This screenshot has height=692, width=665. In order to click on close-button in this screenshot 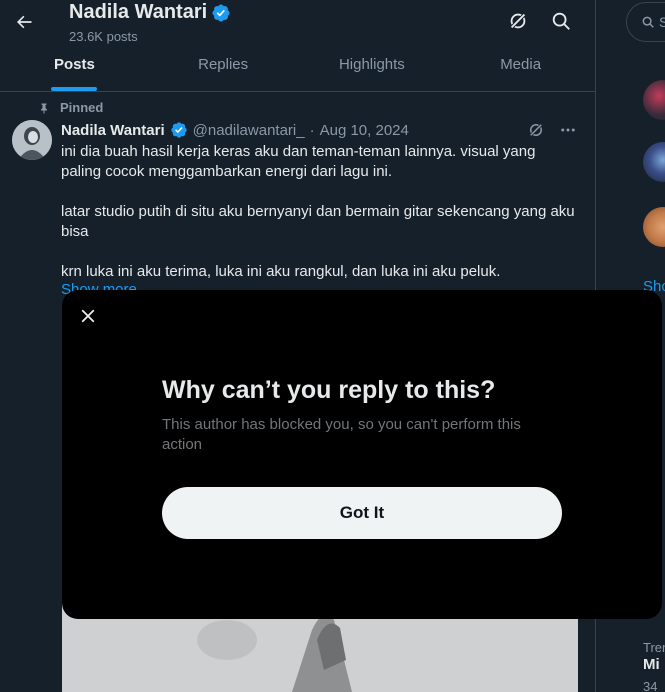, I will do `click(88, 316)`.